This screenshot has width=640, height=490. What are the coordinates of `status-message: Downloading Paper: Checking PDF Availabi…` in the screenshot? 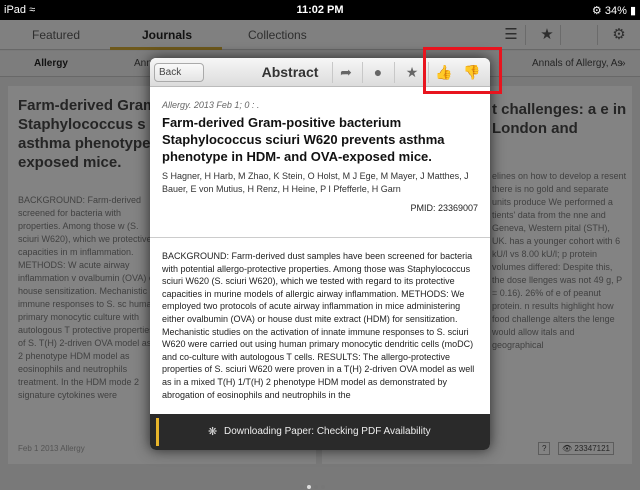 It's located at (327, 431).